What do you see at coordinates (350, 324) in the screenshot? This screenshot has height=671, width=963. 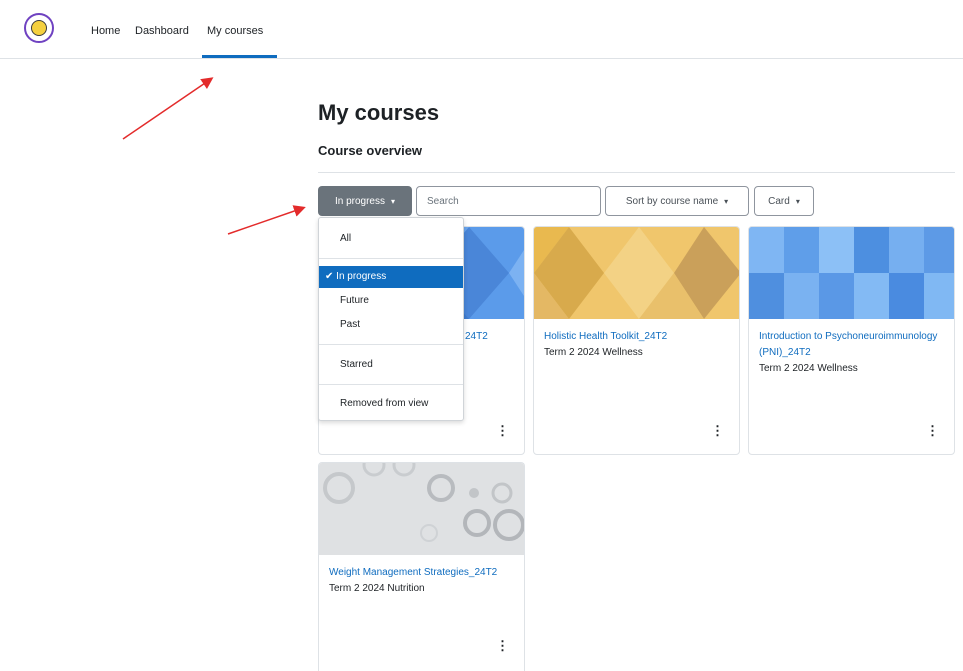 I see `filter-option-label: Past` at bounding box center [350, 324].